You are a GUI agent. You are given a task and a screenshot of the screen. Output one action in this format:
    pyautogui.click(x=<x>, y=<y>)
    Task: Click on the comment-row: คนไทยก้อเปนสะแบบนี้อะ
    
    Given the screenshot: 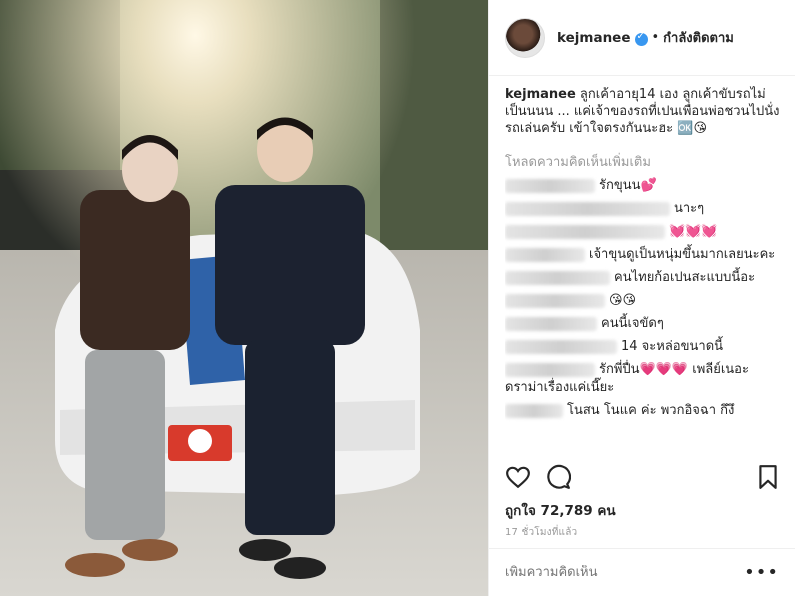 What is the action you would take?
    pyautogui.click(x=645, y=278)
    